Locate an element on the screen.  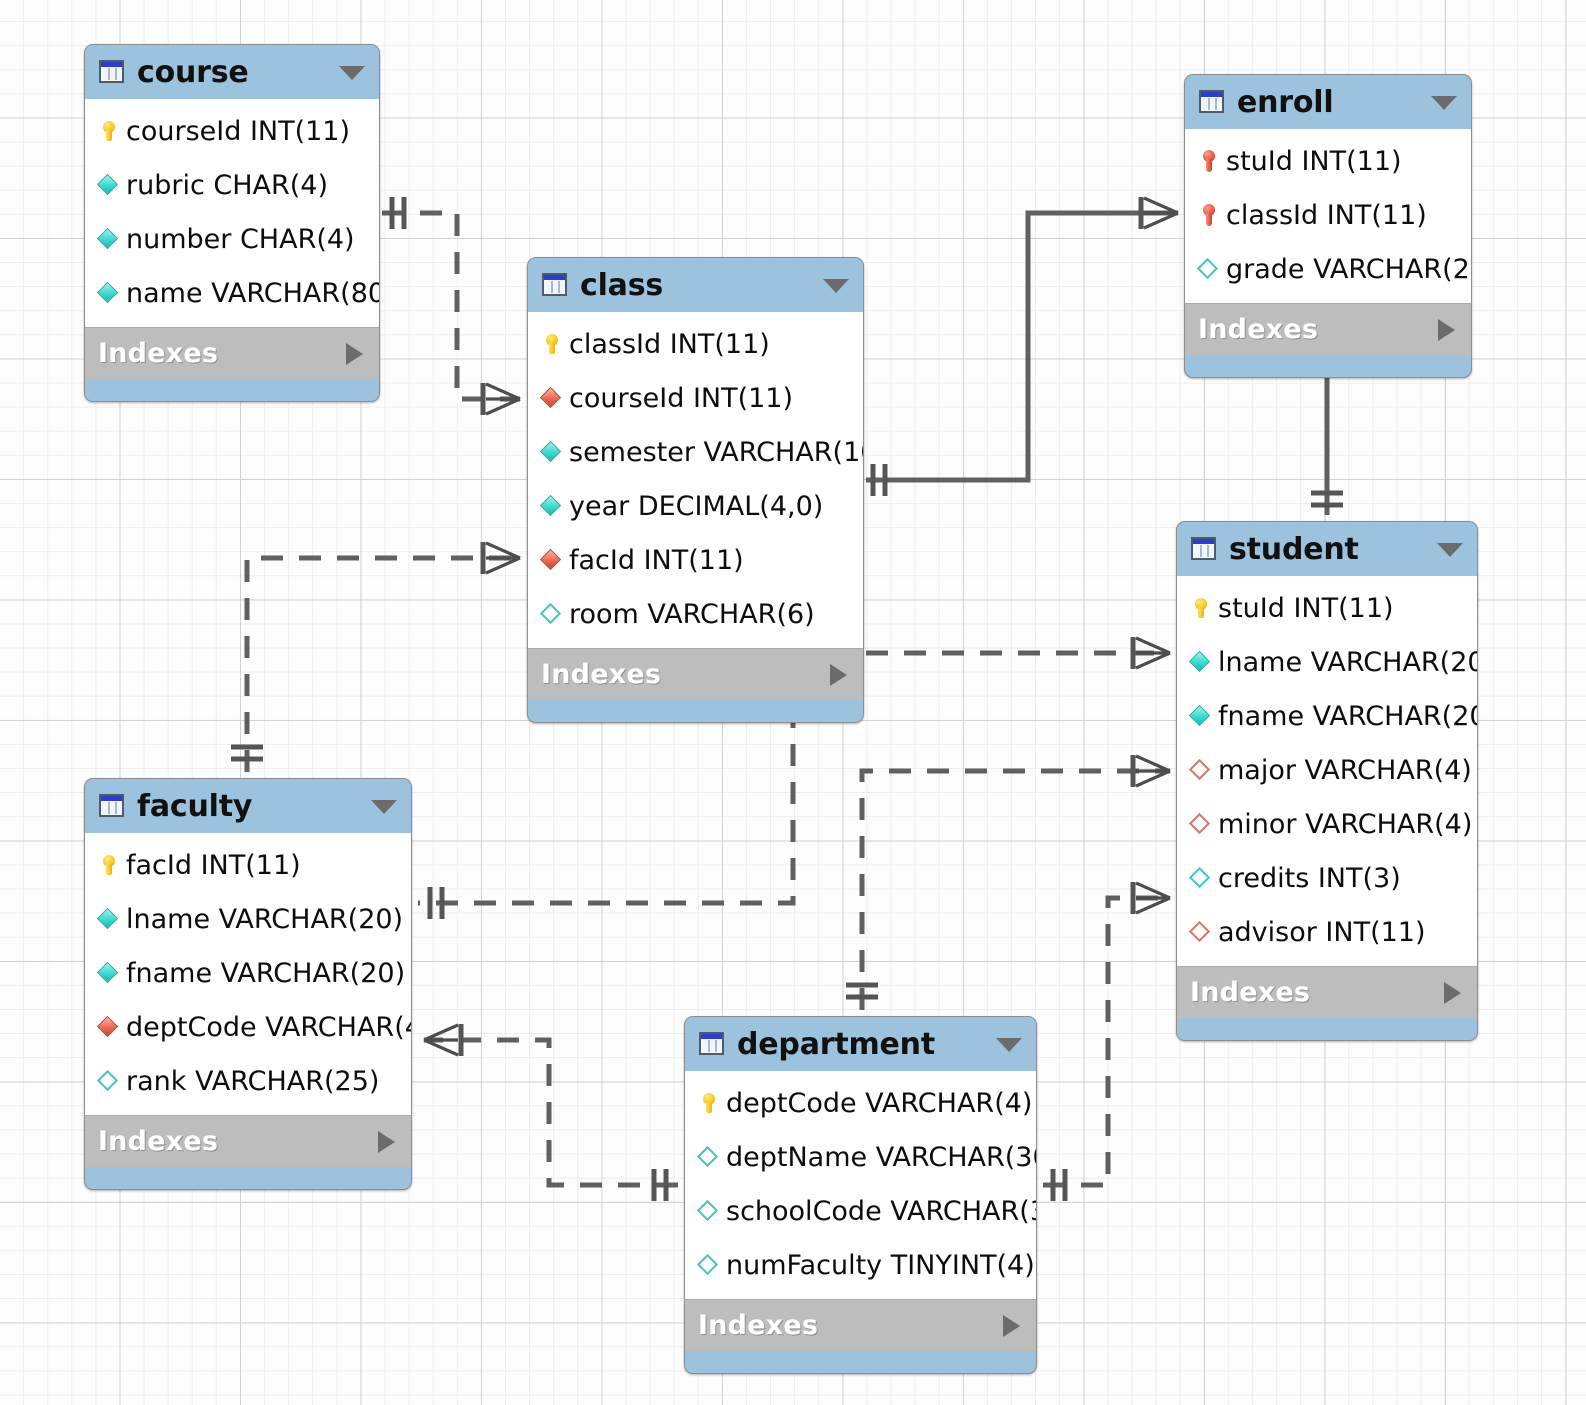
column-row: year DECIMAL(4,0) is located at coordinates (695, 506).